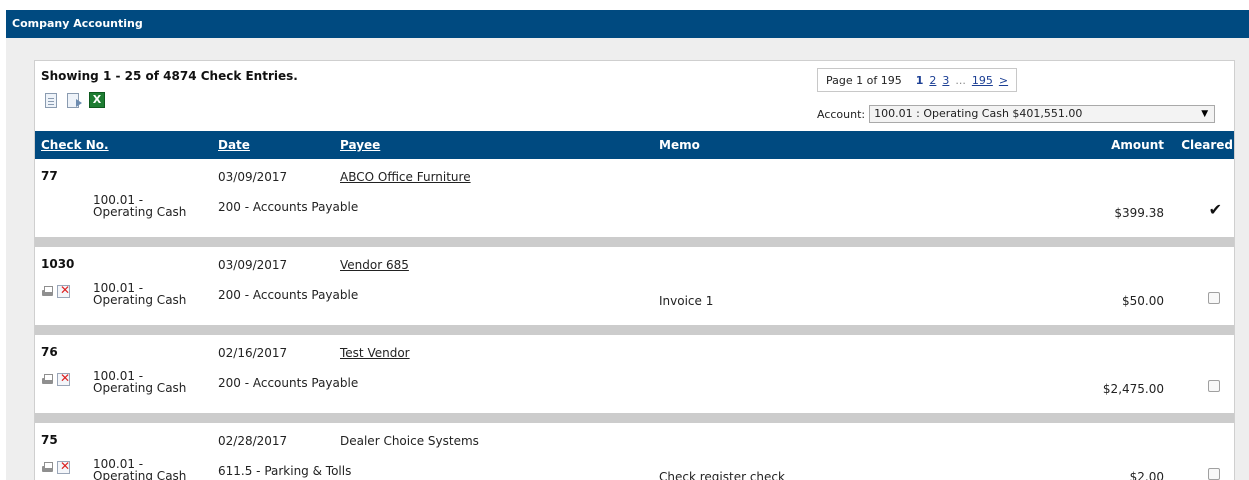 Image resolution: width=1249 pixels, height=480 pixels. What do you see at coordinates (978, 113) in the screenshot?
I see `account-selected-value: 100.01 : Operating Cash $401,551.00` at bounding box center [978, 113].